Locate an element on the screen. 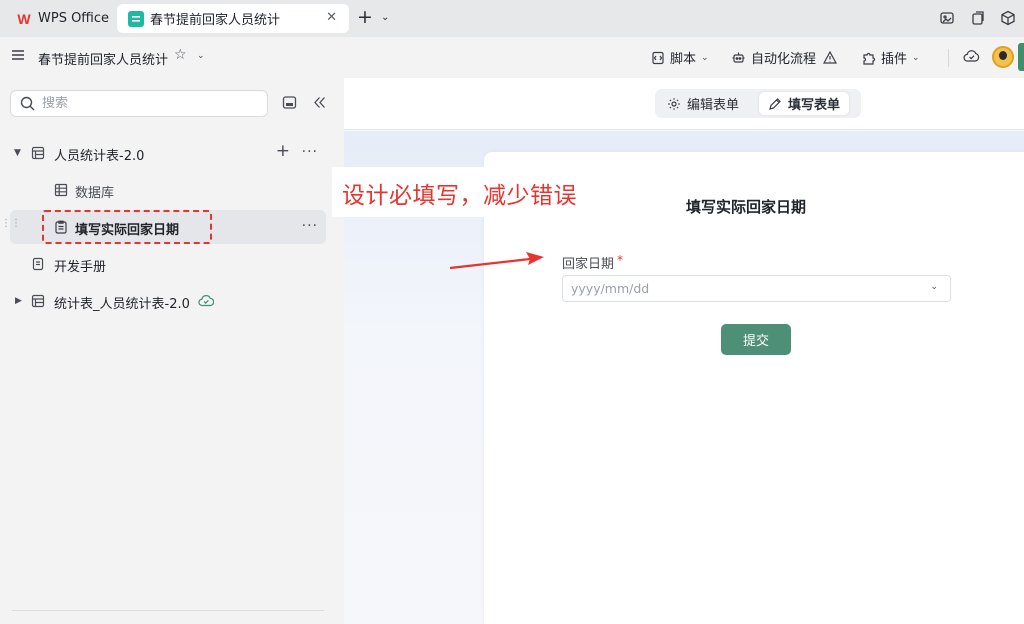 This screenshot has width=1024, height=624. document-icon is located at coordinates (38, 264).